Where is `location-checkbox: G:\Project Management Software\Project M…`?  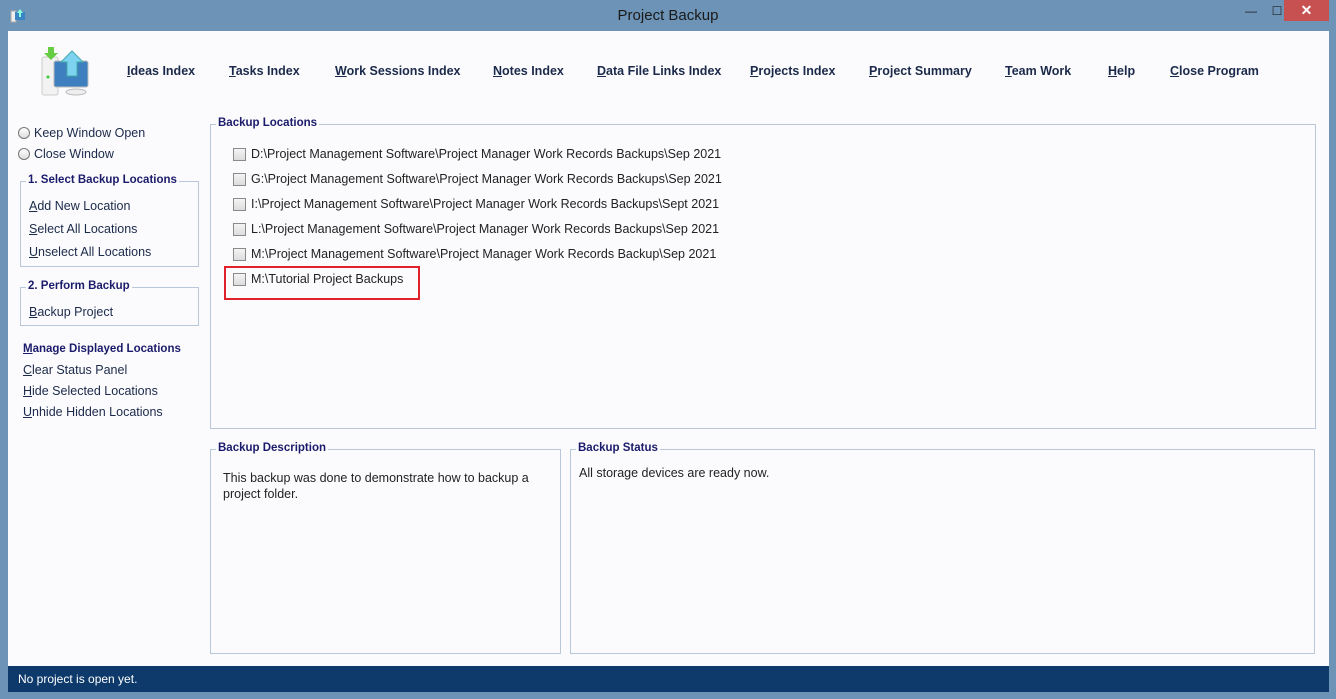 location-checkbox: G:\Project Management Software\Project M… is located at coordinates (477, 179).